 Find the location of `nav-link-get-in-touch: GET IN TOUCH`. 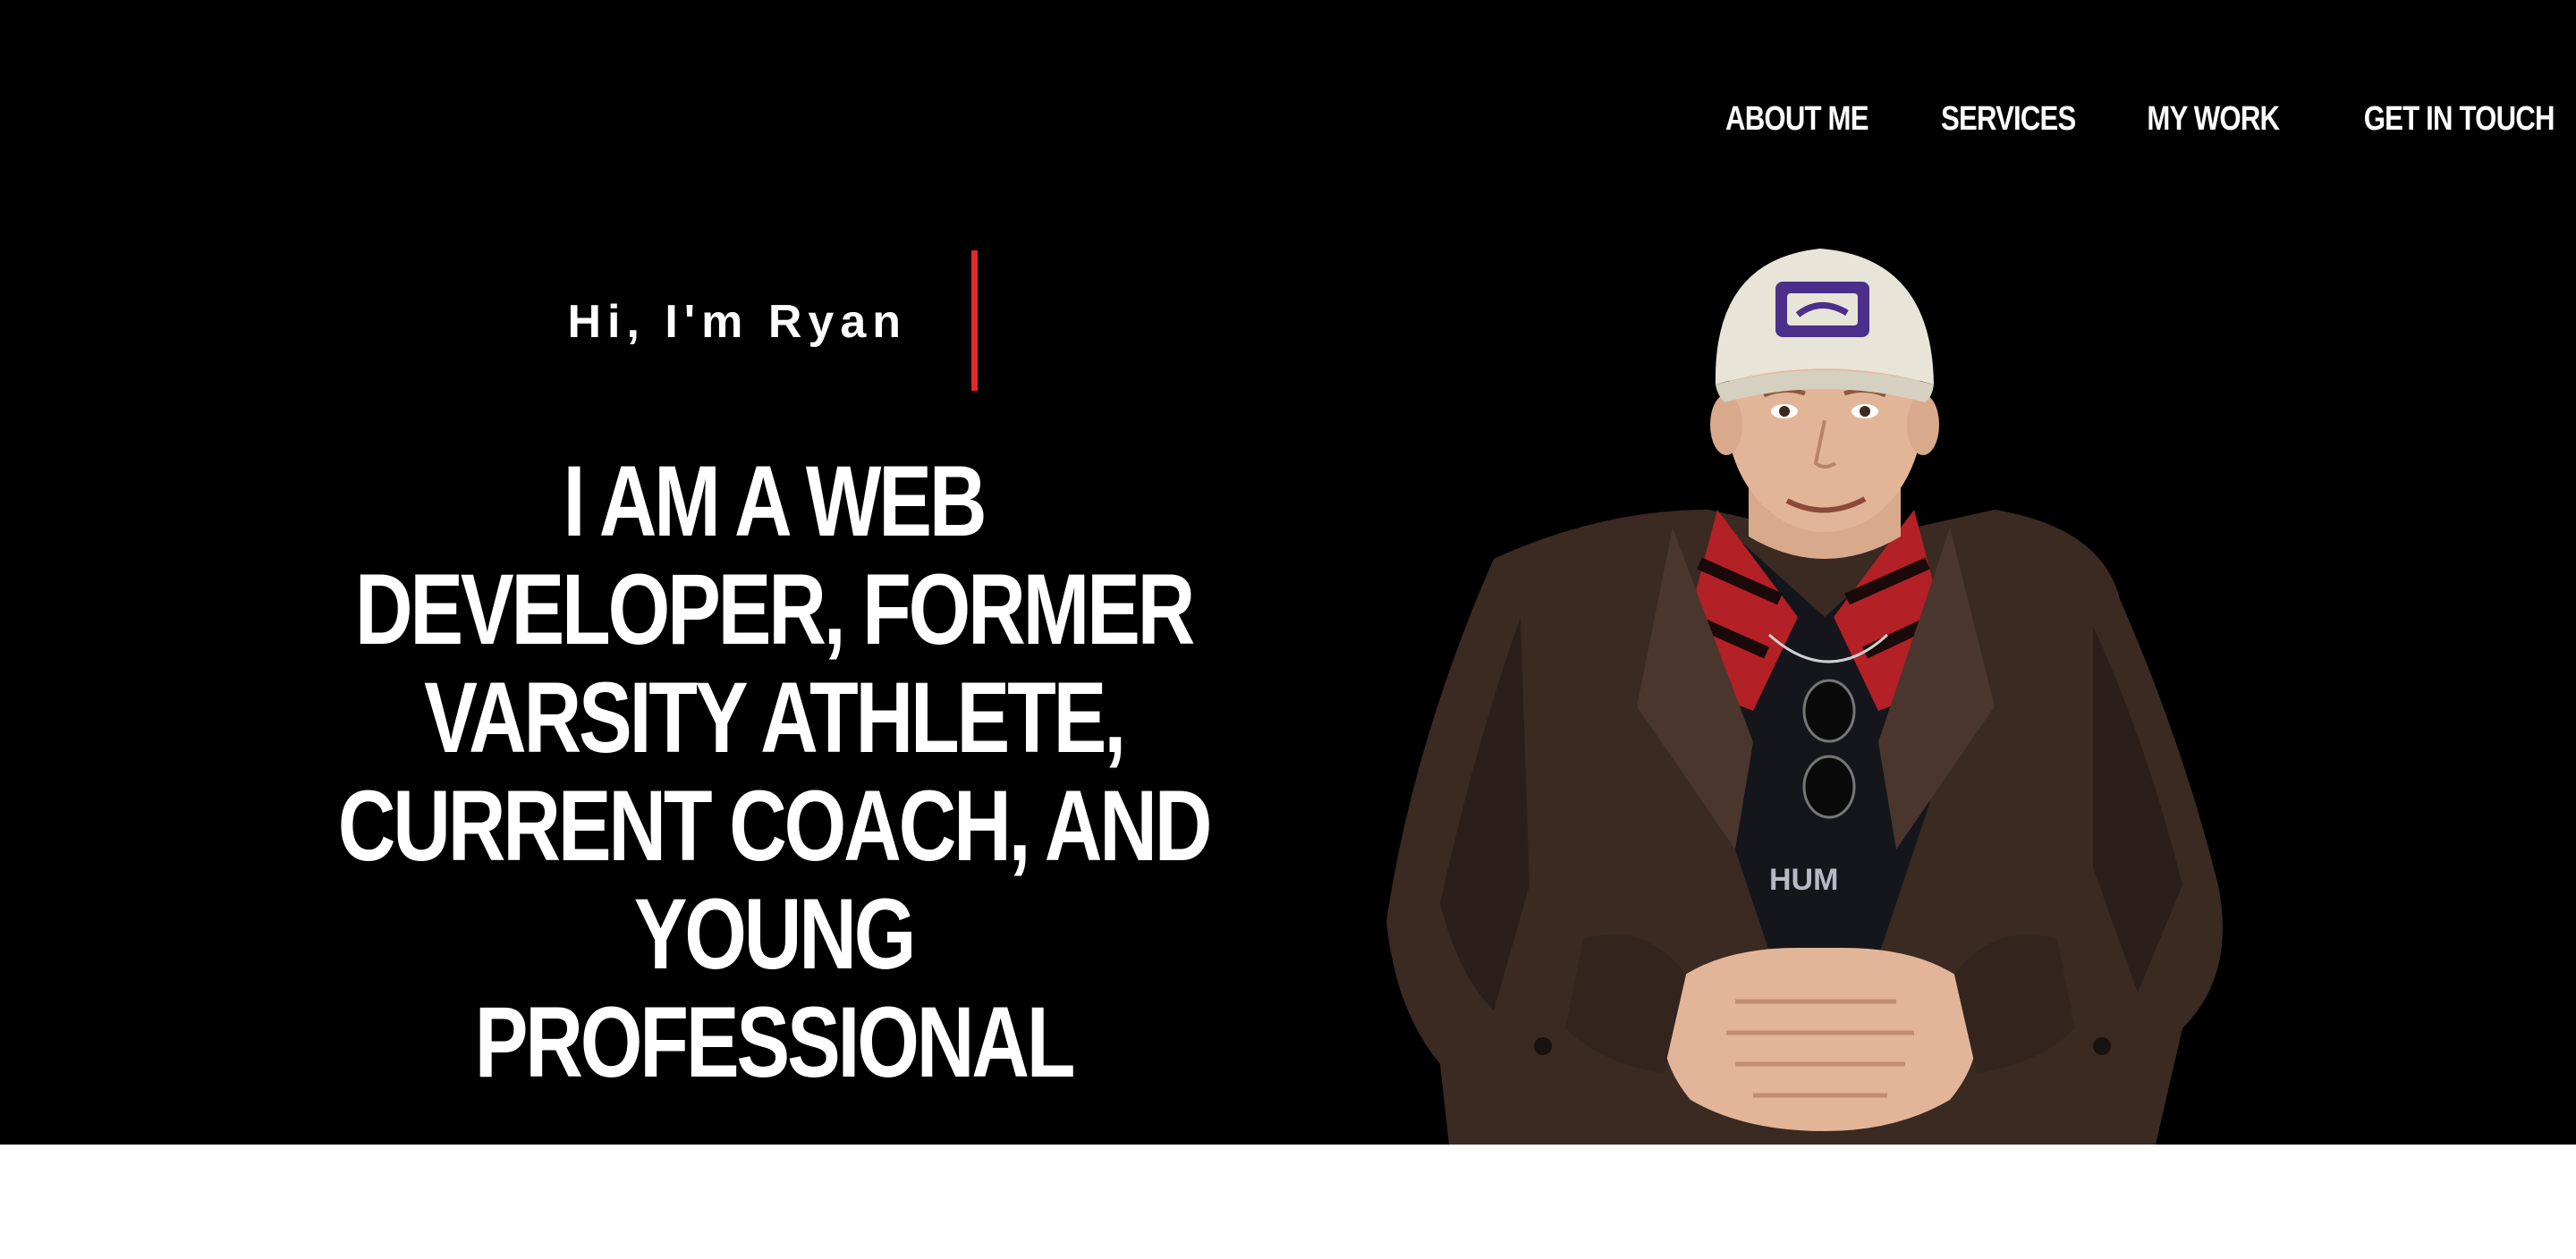

nav-link-get-in-touch: GET IN TOUCH is located at coordinates (2459, 119).